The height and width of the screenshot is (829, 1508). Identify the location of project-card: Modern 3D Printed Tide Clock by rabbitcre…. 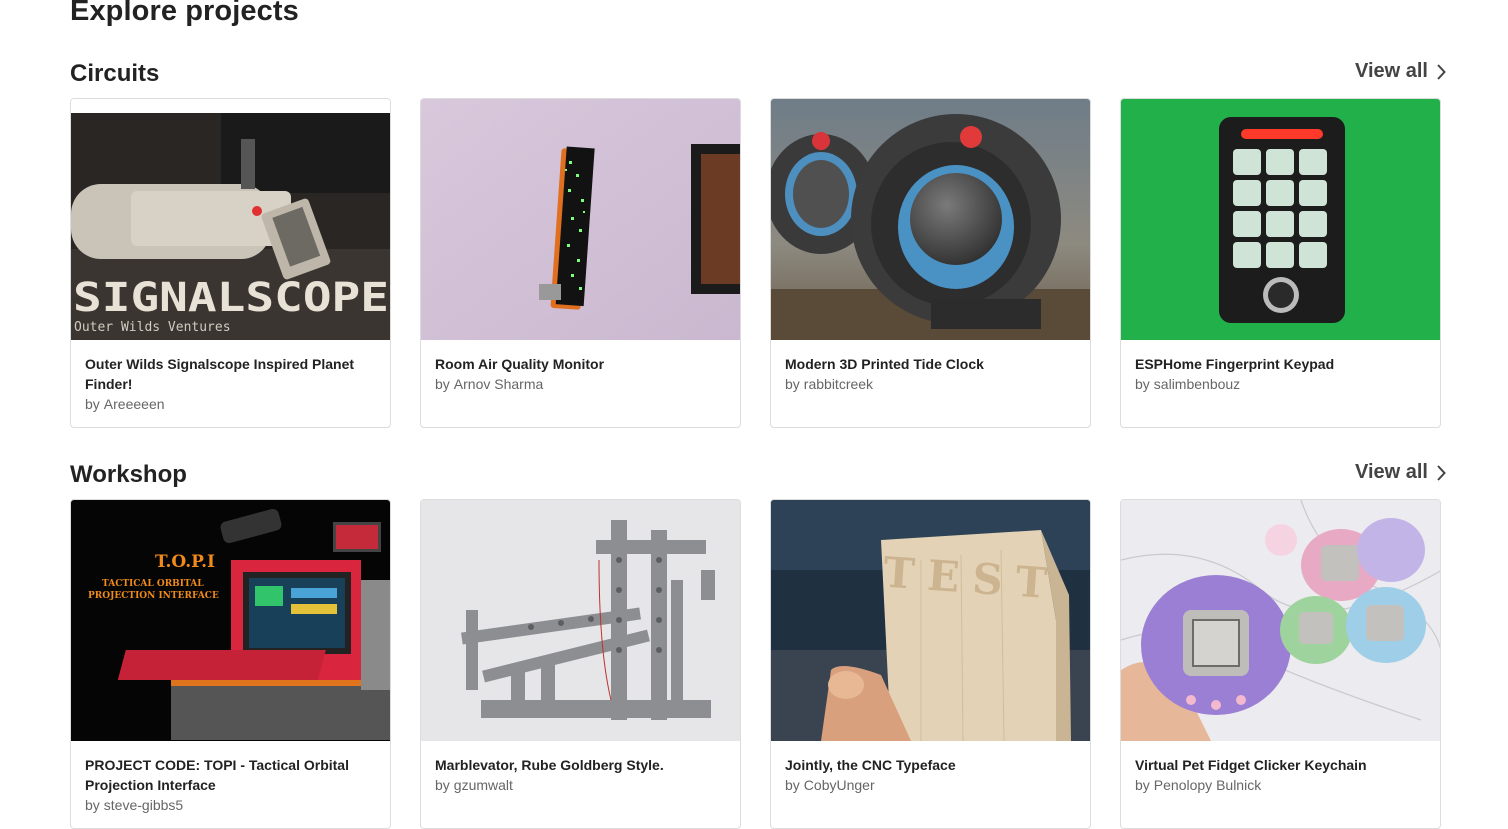
(930, 263).